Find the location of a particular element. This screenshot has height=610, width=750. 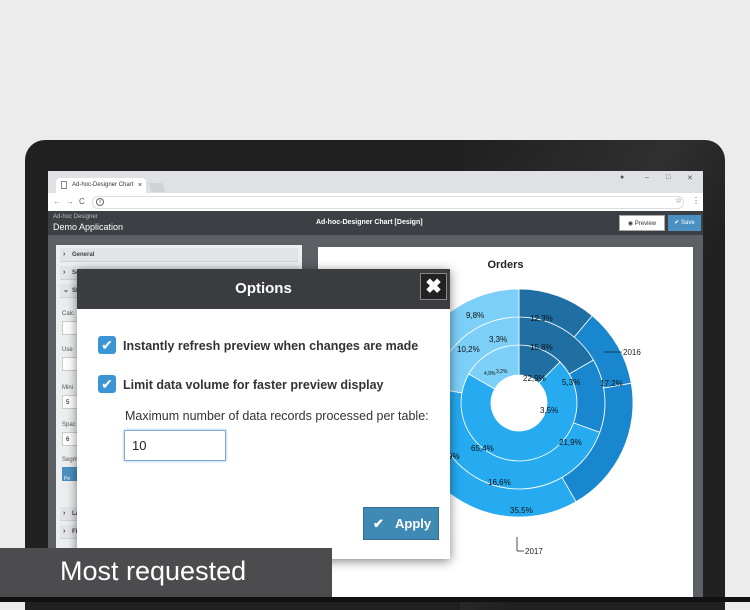

info-icon: i is located at coordinates (100, 202).